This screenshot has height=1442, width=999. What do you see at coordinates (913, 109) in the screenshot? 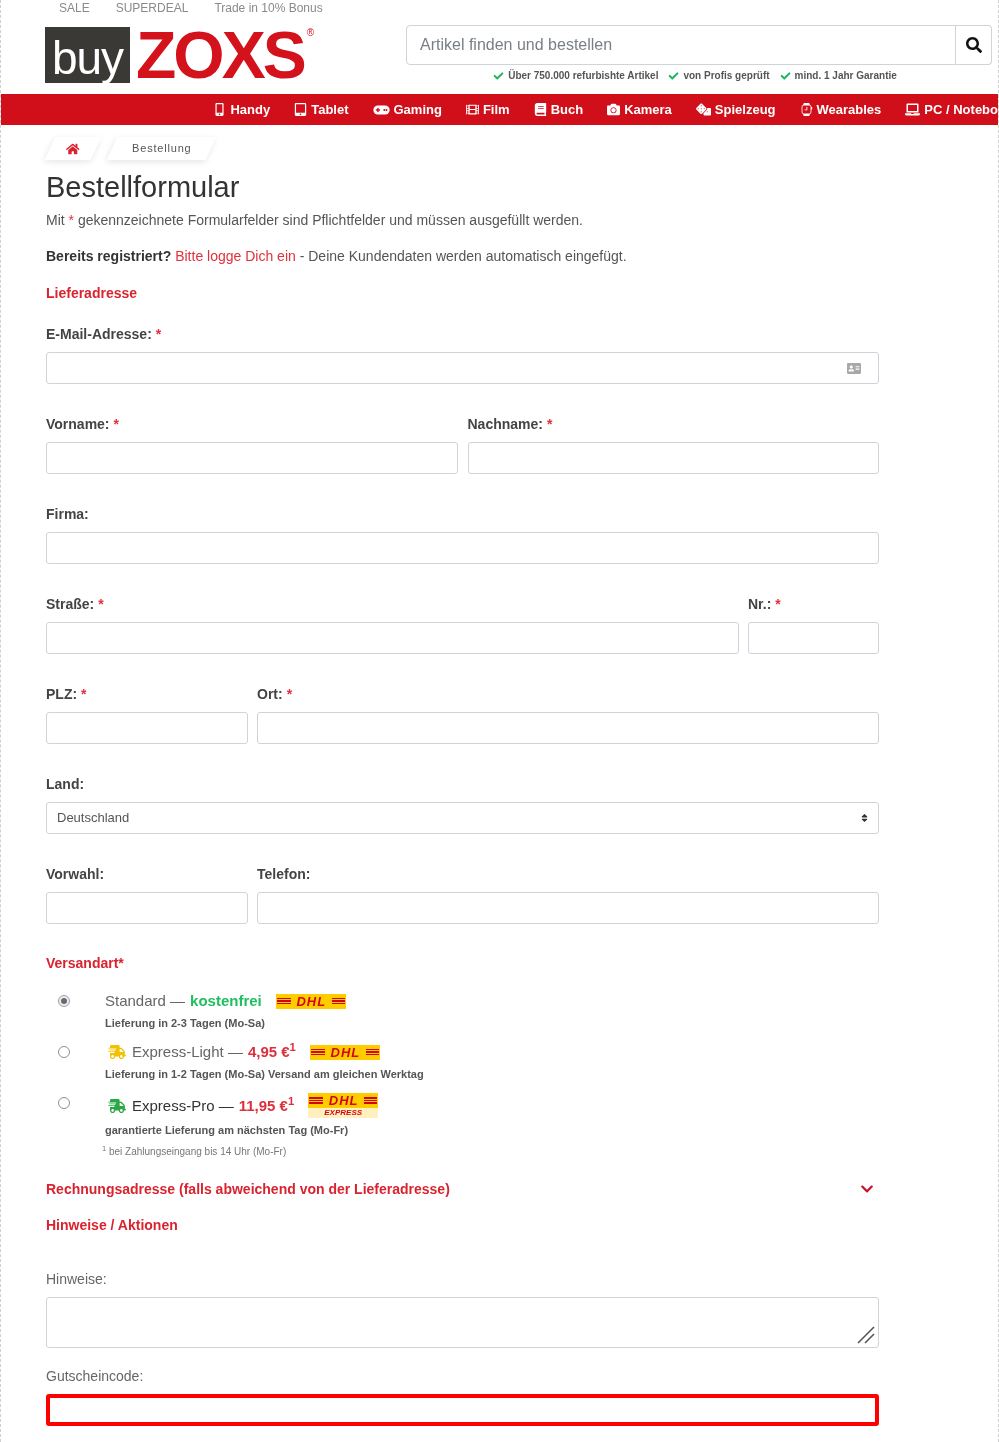
I see `laptop-icon` at bounding box center [913, 109].